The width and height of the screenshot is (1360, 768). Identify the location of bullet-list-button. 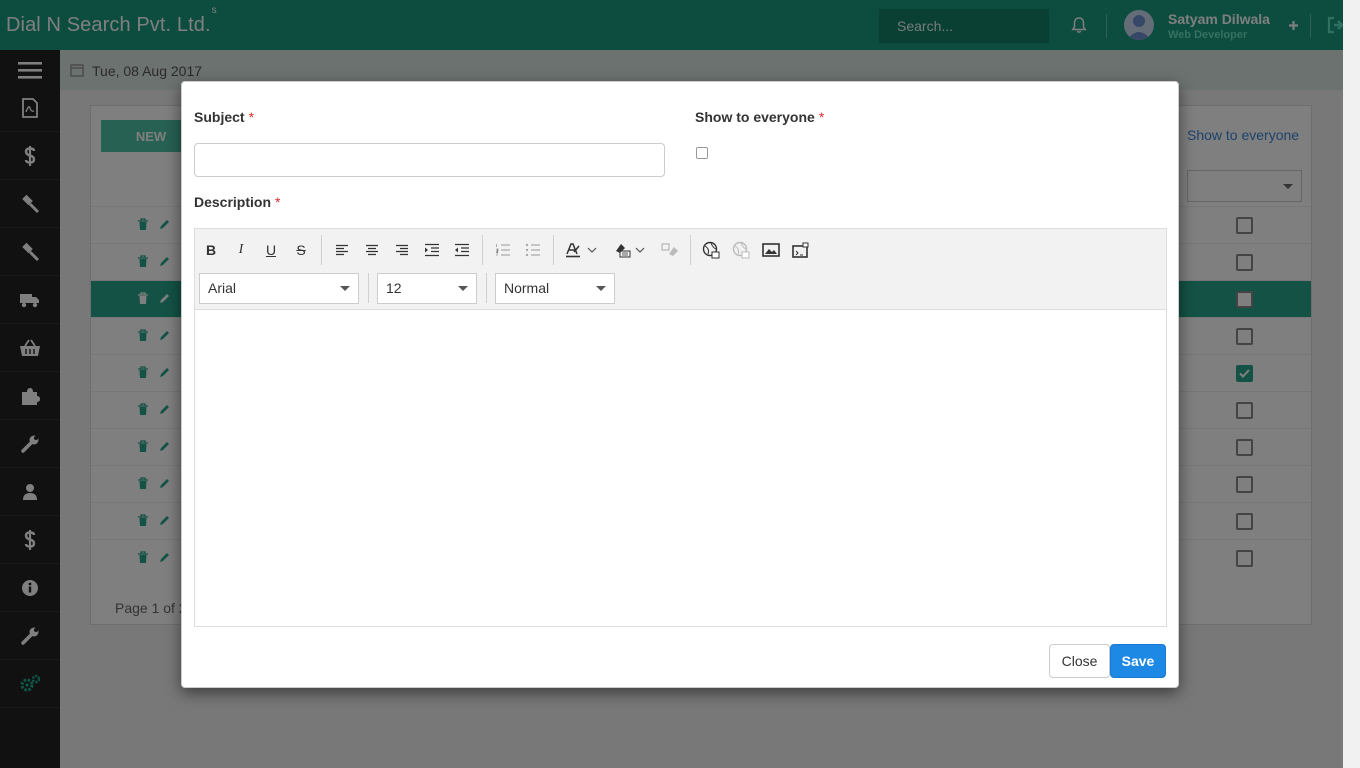
(533, 250).